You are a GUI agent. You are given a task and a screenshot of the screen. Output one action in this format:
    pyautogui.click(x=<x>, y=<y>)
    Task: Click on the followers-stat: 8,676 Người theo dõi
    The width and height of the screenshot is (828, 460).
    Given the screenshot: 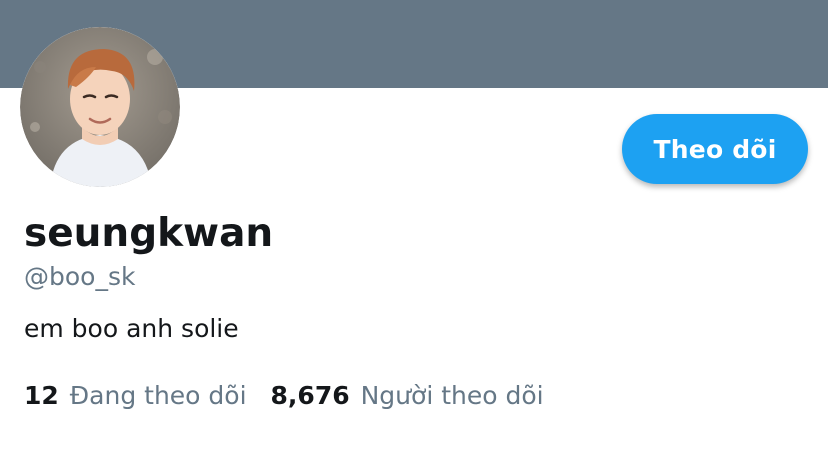 What is the action you would take?
    pyautogui.click(x=407, y=396)
    